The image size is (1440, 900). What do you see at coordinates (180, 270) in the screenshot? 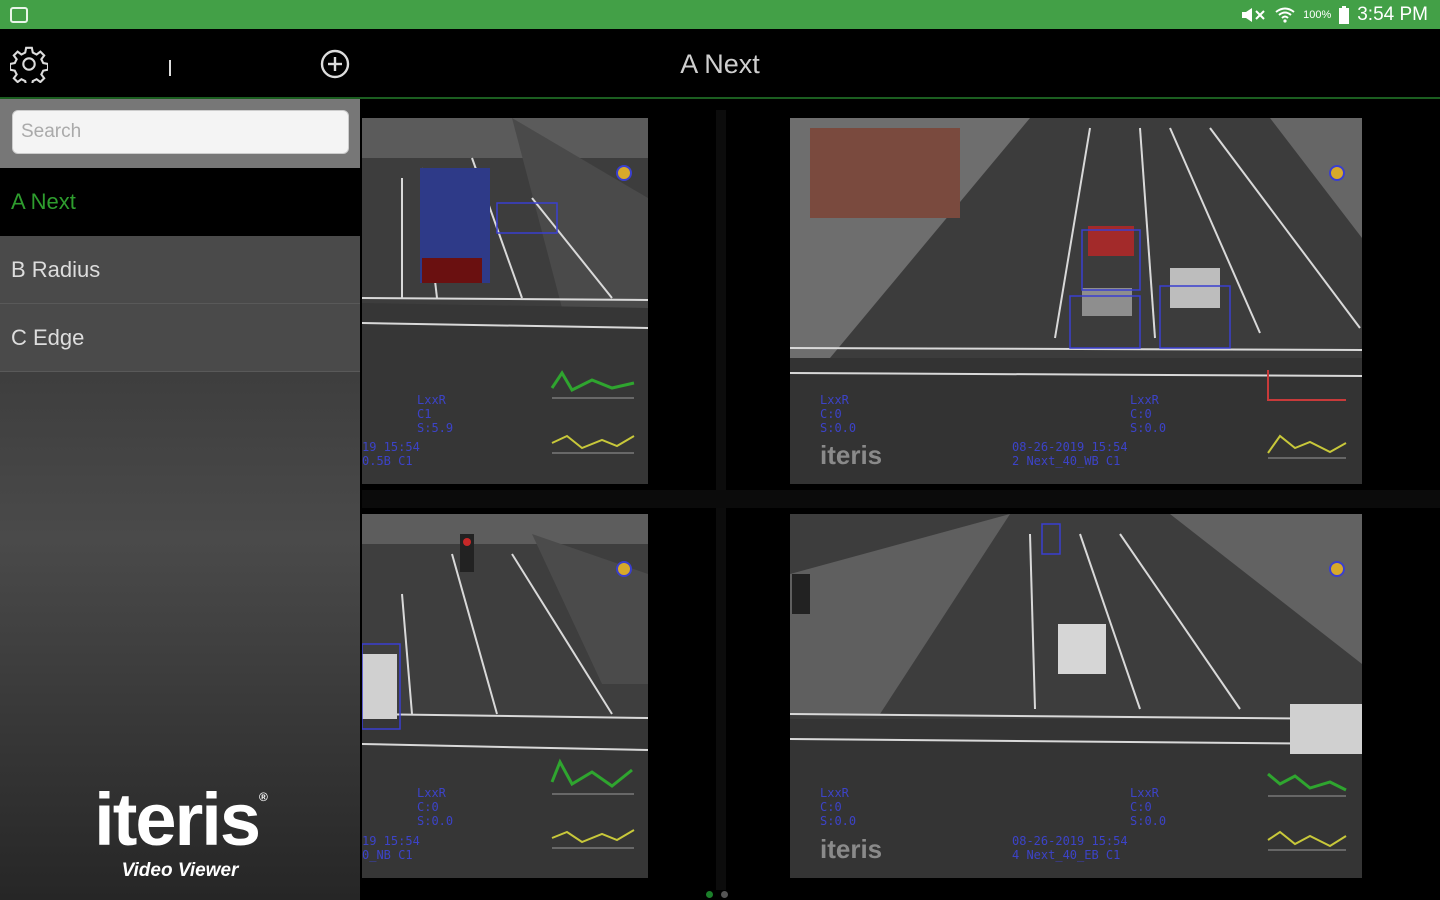
I see `sidebar-item-b-radius: B Radius` at bounding box center [180, 270].